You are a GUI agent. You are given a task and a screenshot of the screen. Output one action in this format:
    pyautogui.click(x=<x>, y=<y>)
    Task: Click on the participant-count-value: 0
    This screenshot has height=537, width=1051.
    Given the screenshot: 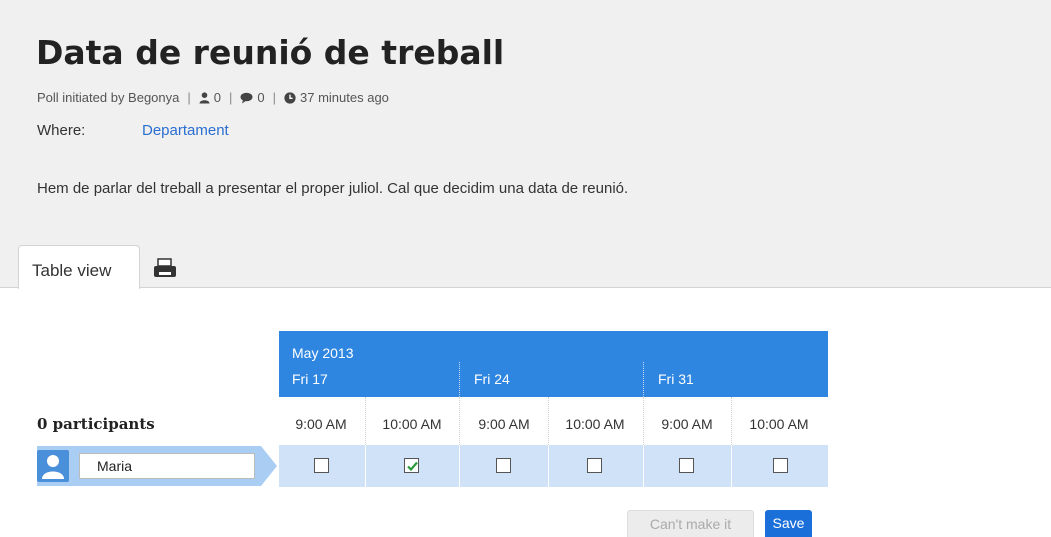 What is the action you would take?
    pyautogui.click(x=217, y=97)
    